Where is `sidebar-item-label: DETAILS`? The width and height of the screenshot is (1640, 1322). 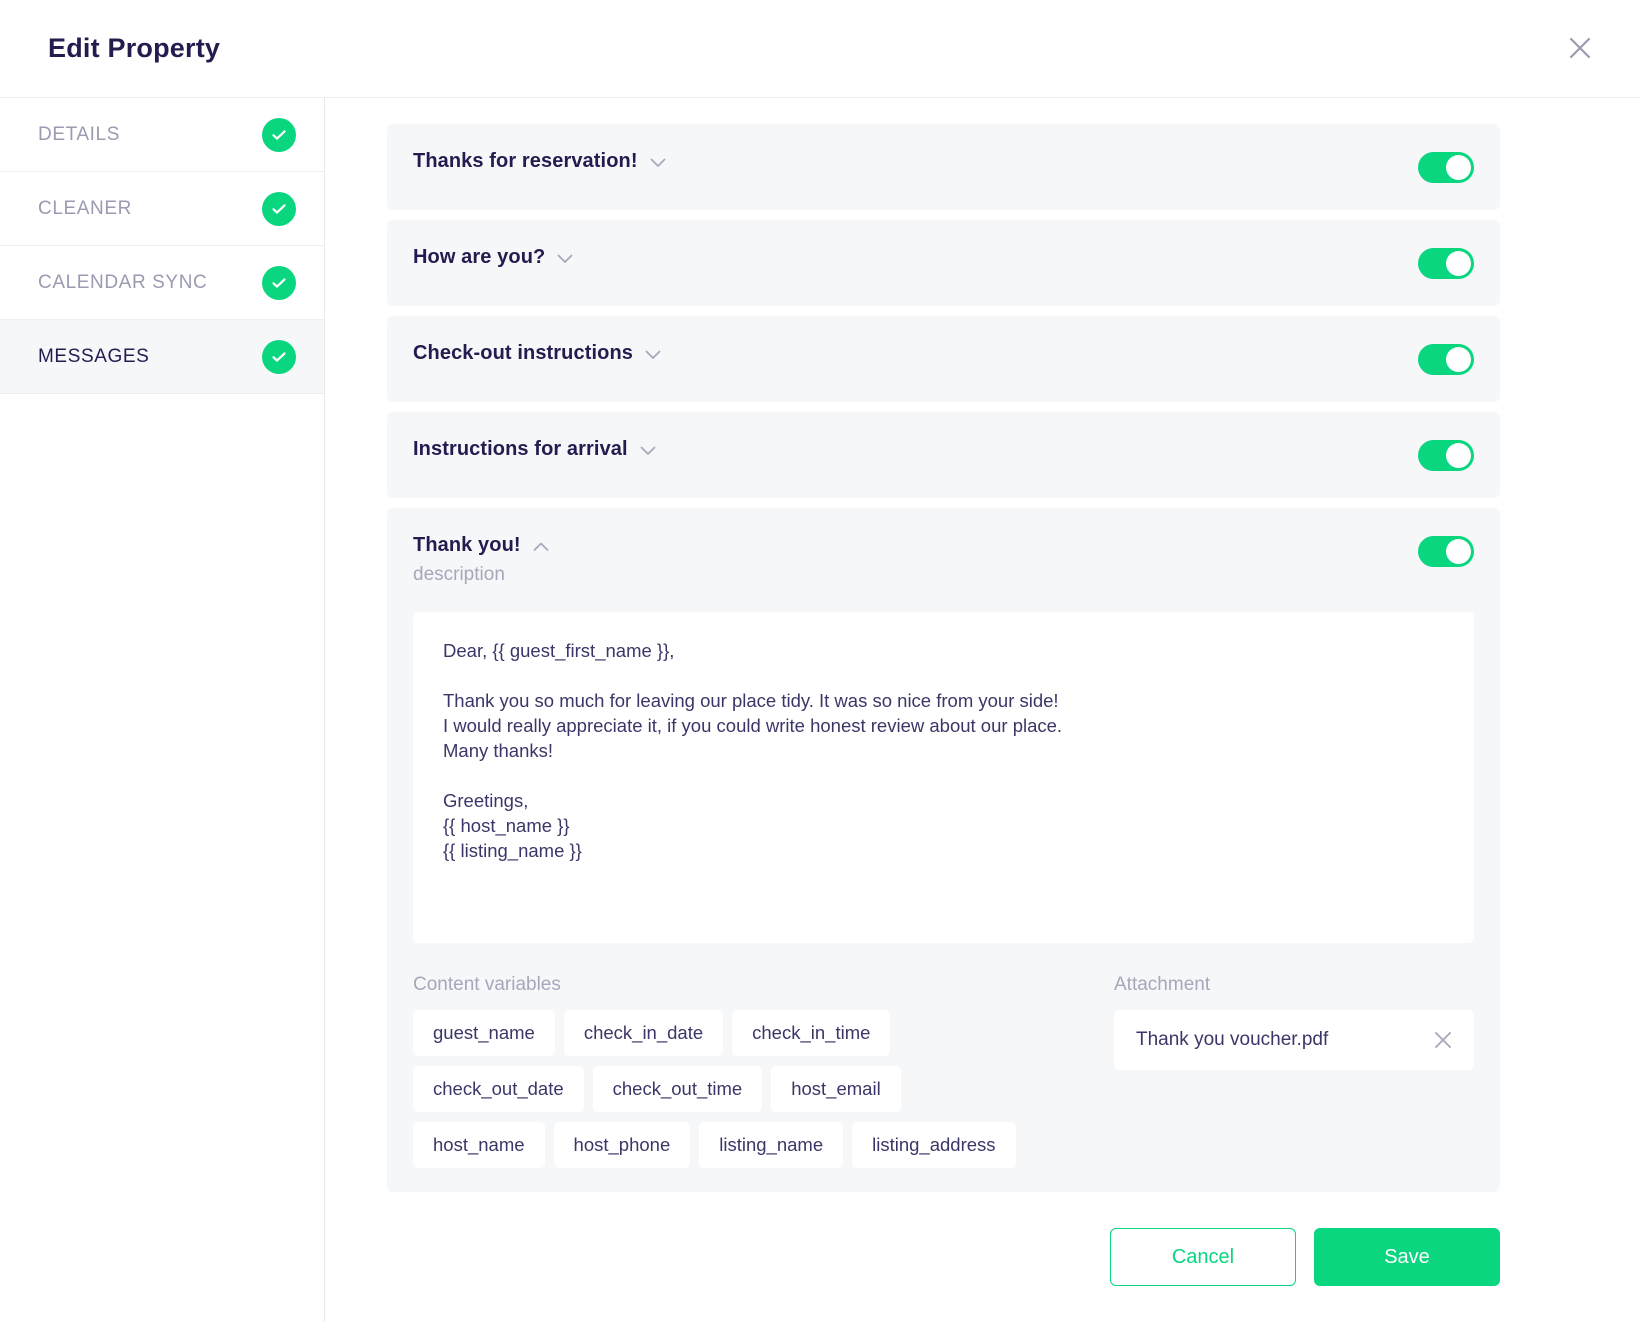
sidebar-item-label: DETAILS is located at coordinates (79, 134).